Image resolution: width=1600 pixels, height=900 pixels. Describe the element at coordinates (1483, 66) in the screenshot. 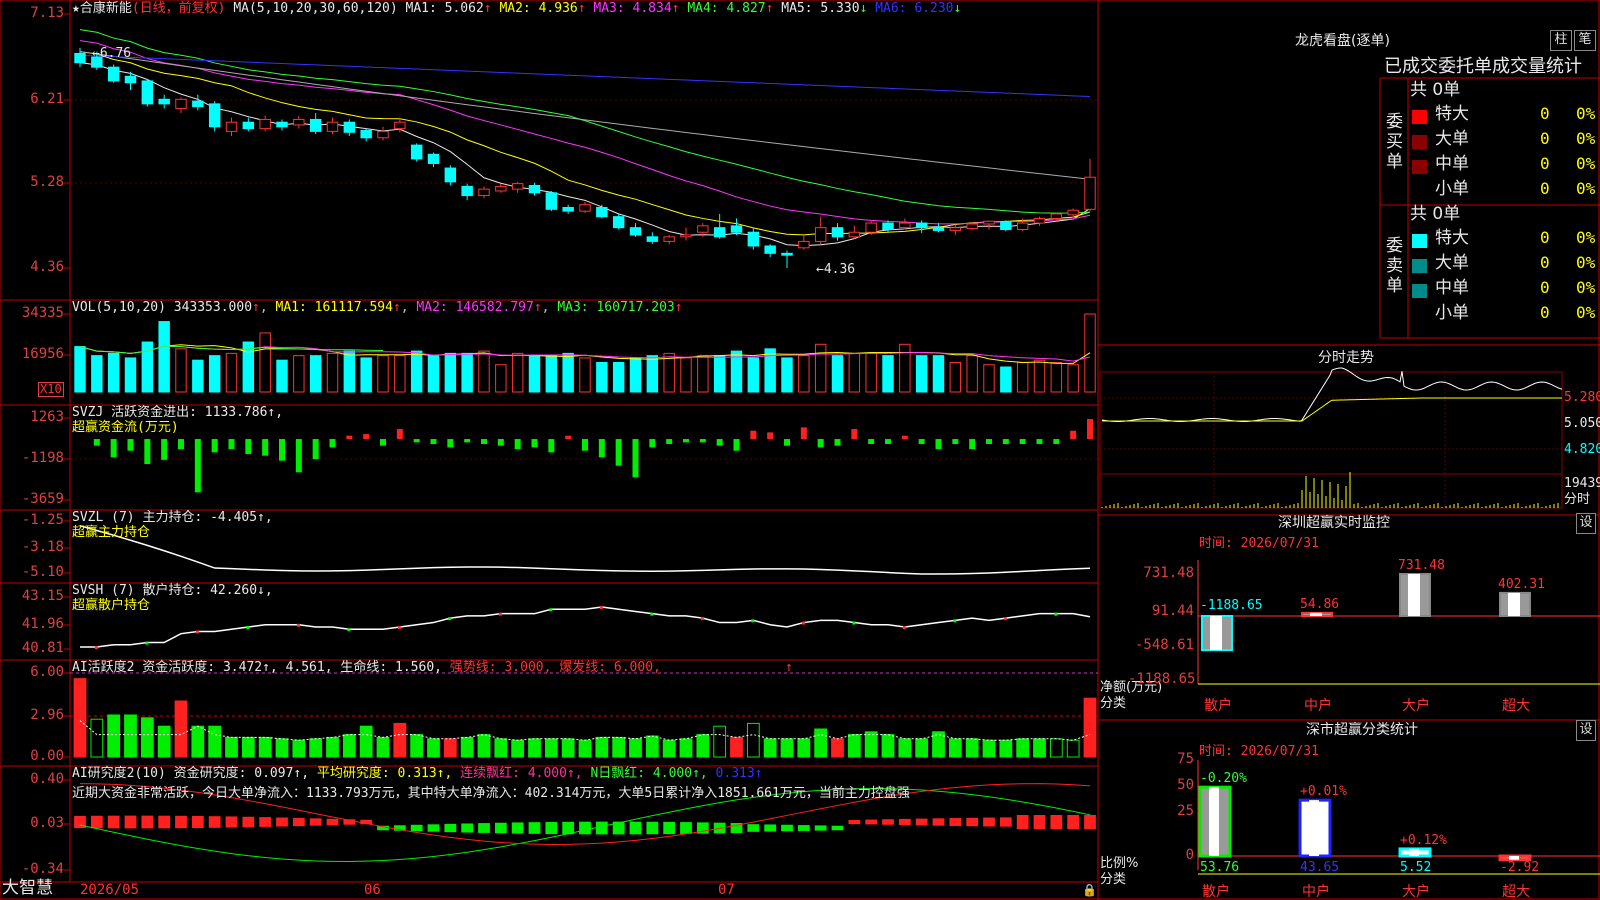

I see `order-stats-subtitle: 已成交委托单成交量统计` at that location.